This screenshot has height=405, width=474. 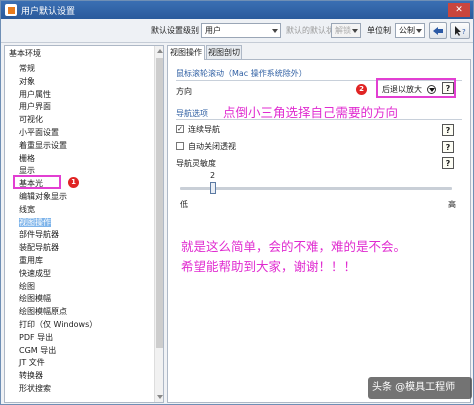 What do you see at coordinates (213, 175) in the screenshot?
I see `sensitivity-value: 2` at bounding box center [213, 175].